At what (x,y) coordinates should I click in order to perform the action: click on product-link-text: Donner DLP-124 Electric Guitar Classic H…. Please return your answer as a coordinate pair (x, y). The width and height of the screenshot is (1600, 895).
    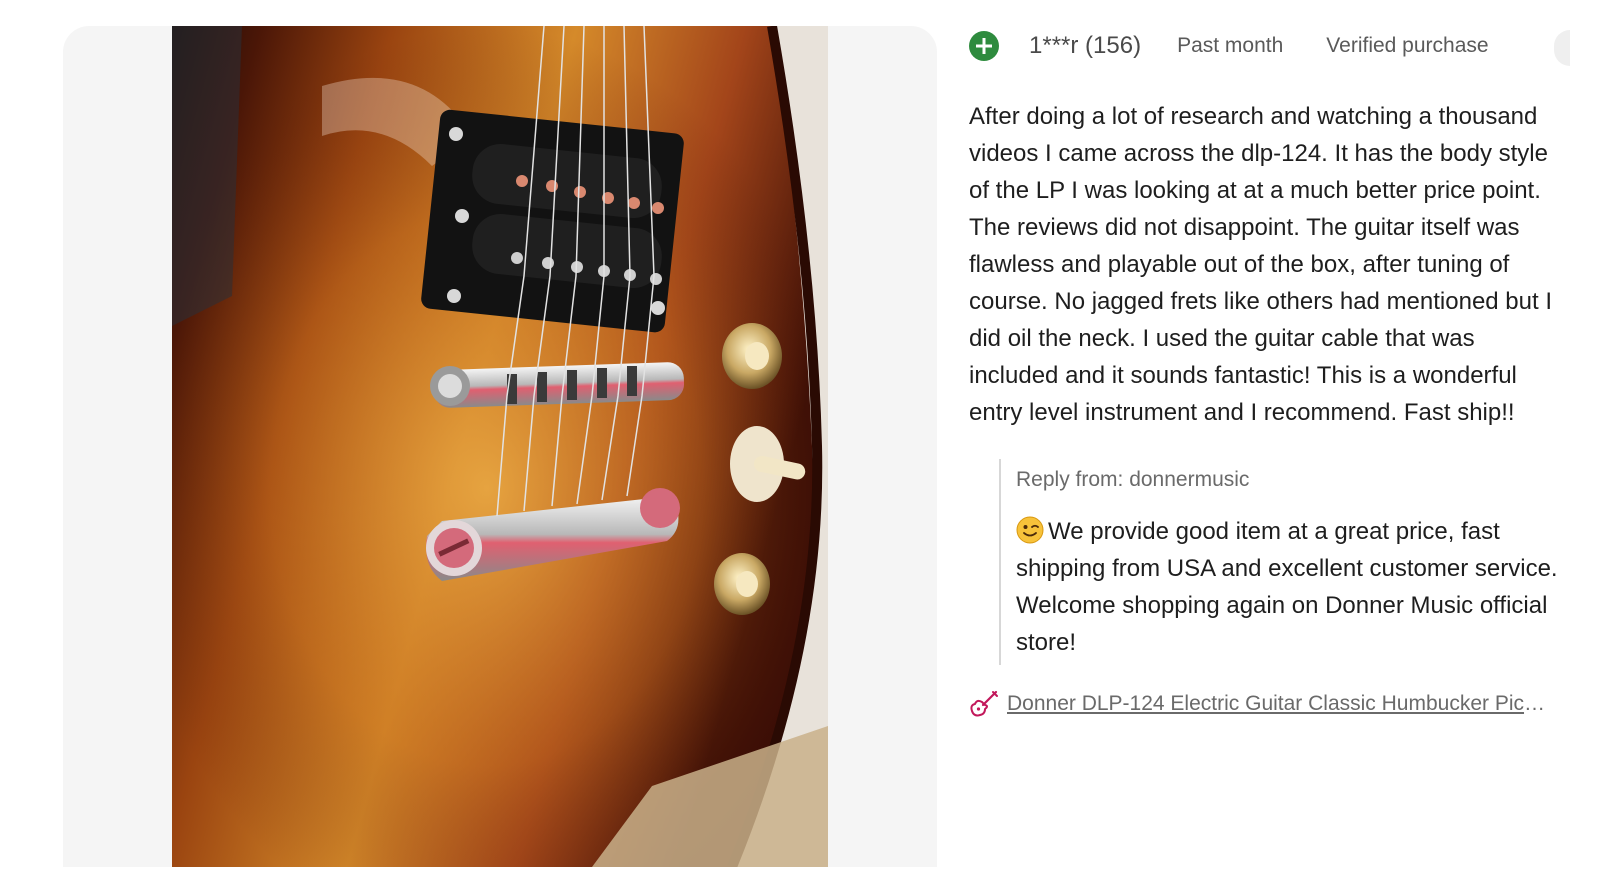
    Looking at the image, I should click on (1279, 704).